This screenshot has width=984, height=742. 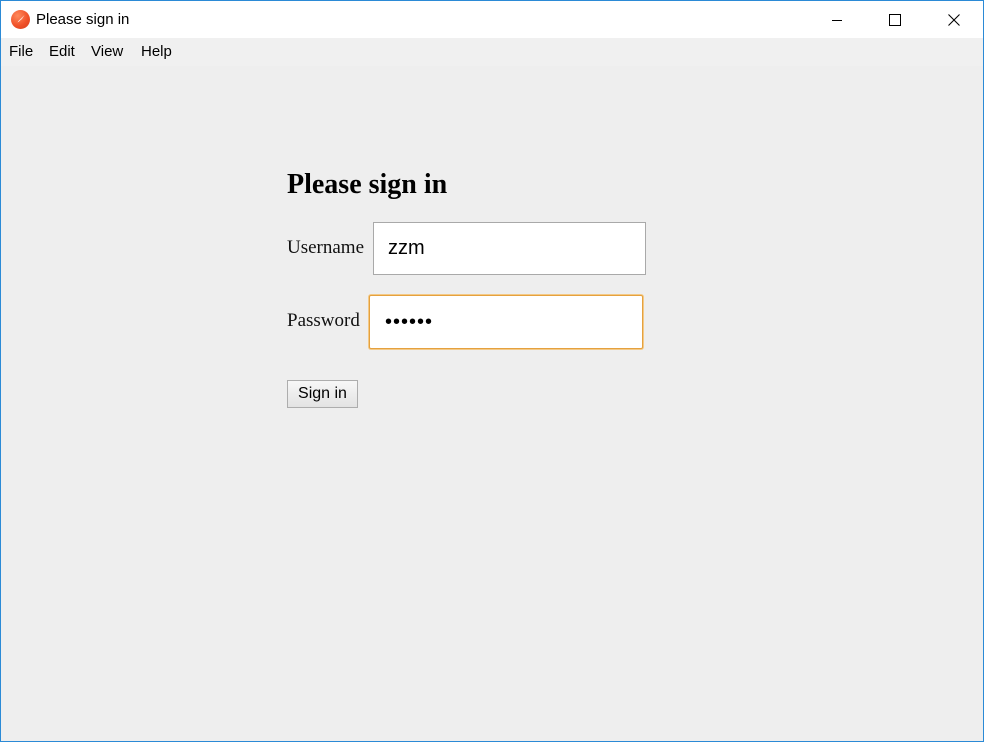 I want to click on maximize-button, so click(x=895, y=19).